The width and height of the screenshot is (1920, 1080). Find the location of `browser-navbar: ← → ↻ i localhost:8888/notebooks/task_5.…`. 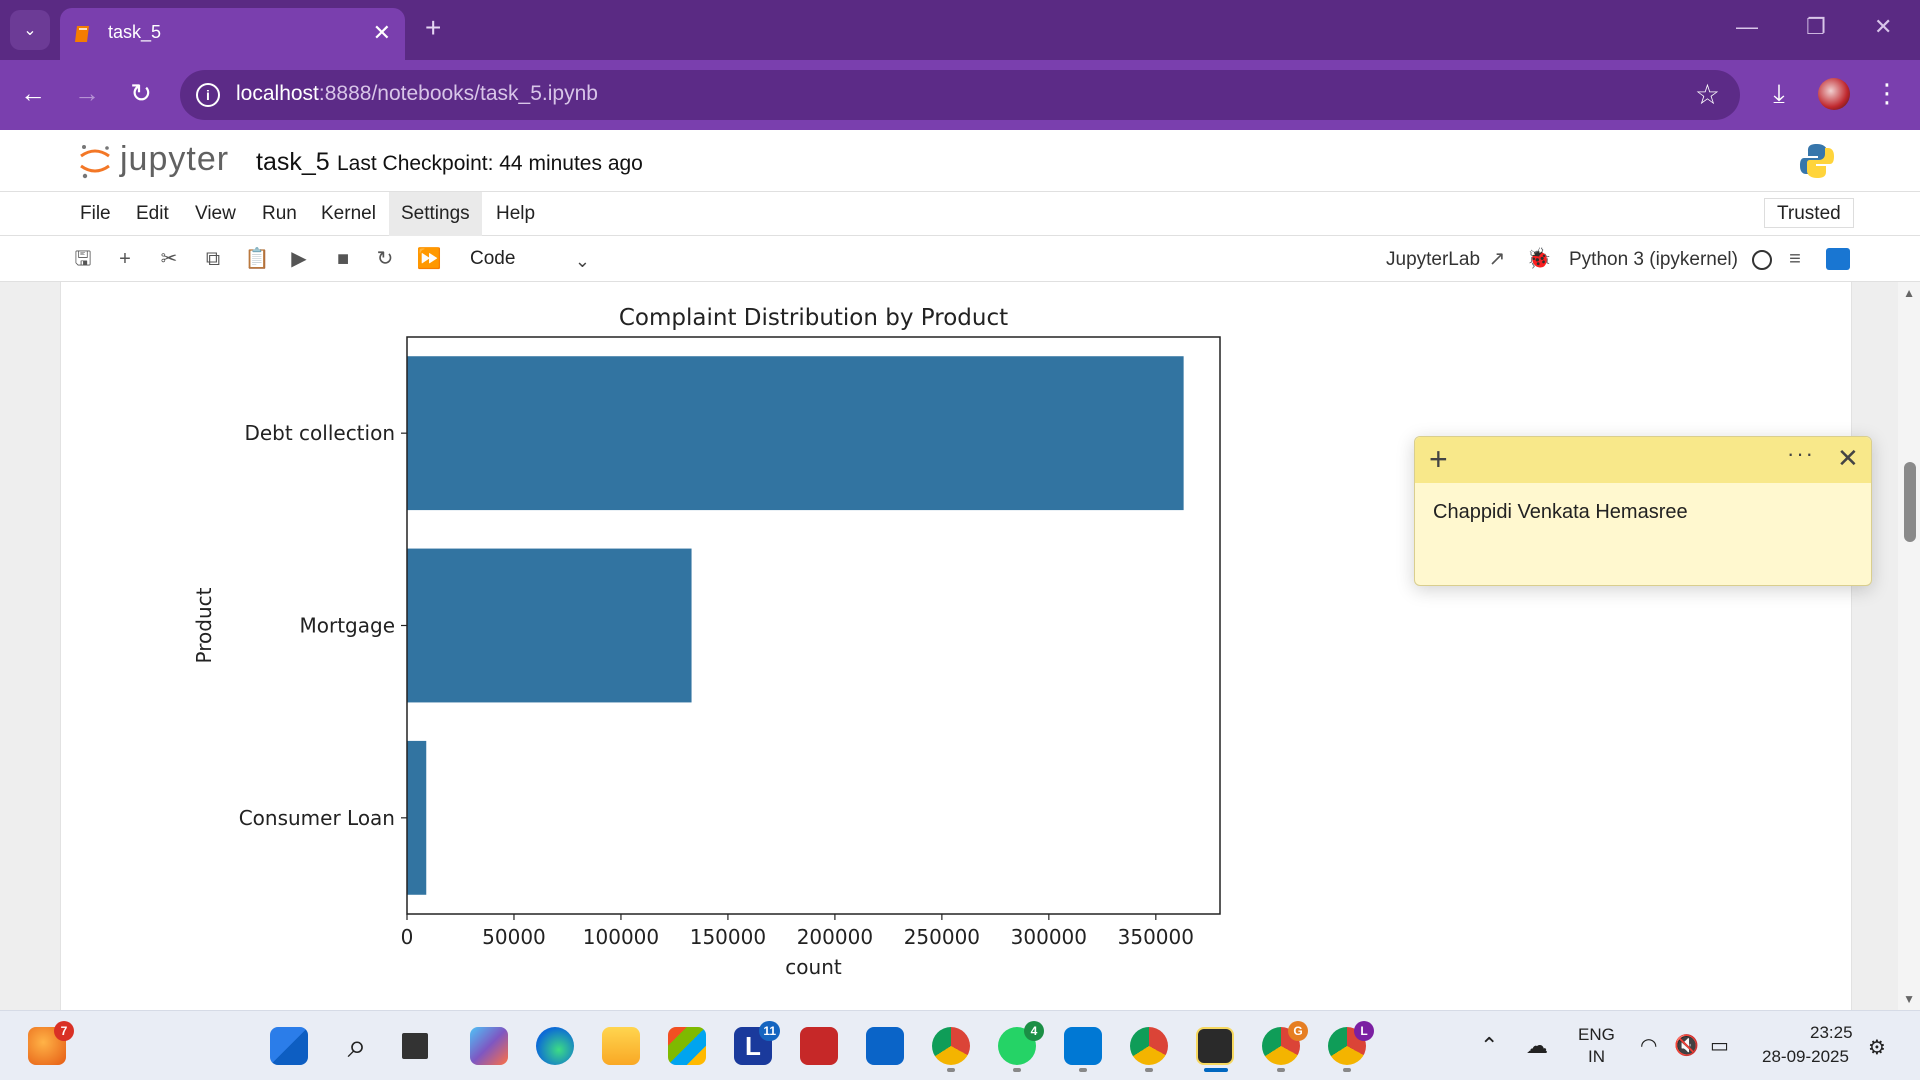

browser-navbar: ← → ↻ i localhost:8888/notebooks/task_5.… is located at coordinates (960, 95).